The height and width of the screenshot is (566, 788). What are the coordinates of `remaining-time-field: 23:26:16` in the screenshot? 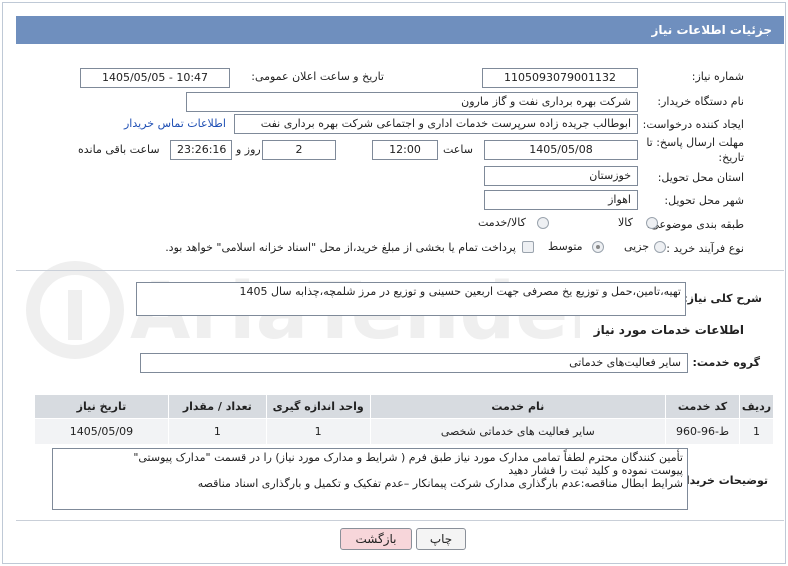 It's located at (201, 150).